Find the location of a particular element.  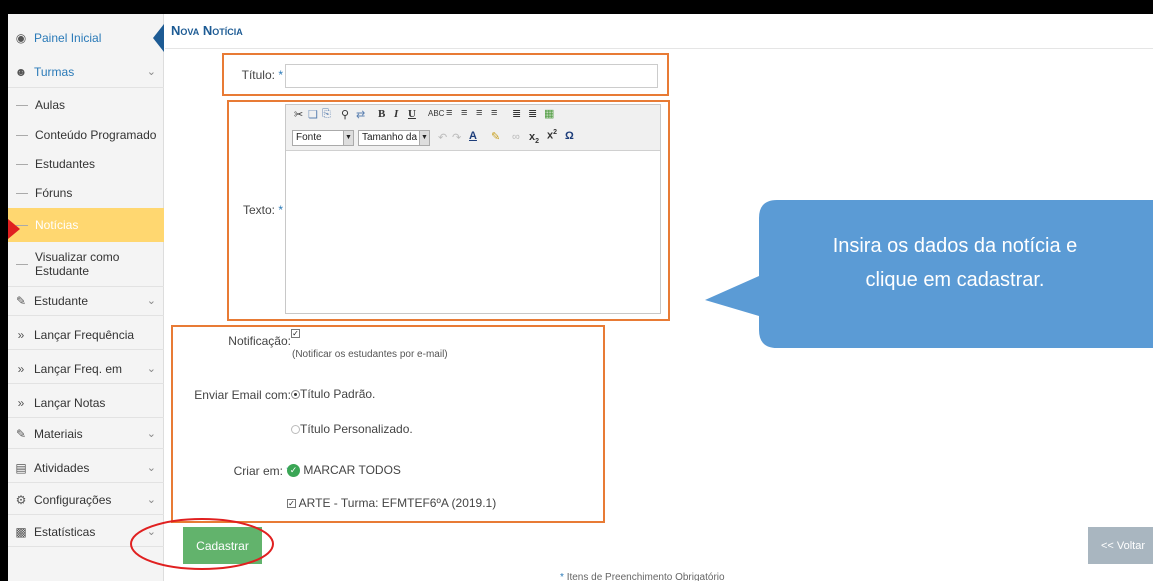

justify-icon: ≡ is located at coordinates (494, 113).